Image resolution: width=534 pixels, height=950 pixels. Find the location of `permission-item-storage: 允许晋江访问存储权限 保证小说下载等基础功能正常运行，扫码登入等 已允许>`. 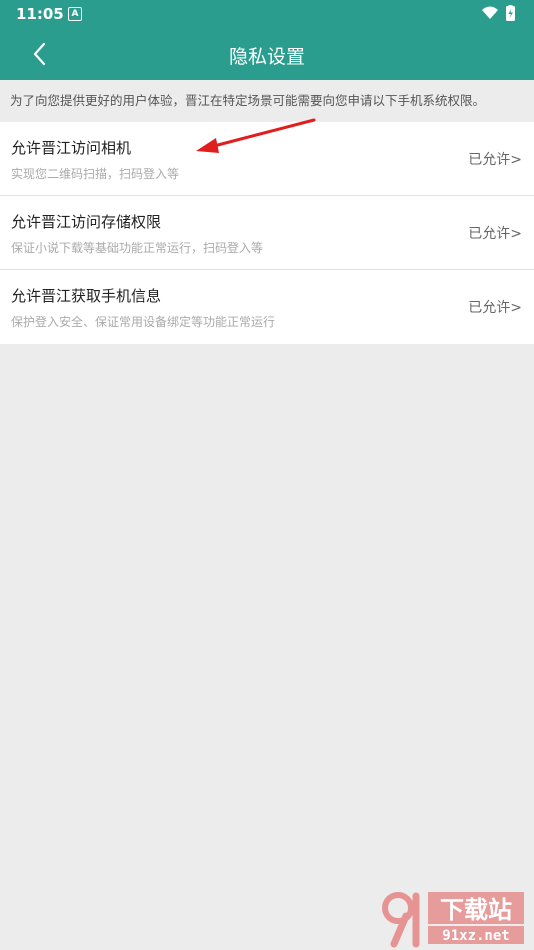

permission-item-storage: 允许晋江访问存储权限 保证小说下载等基础功能正常运行，扫码登入等 已允许> is located at coordinates (267, 233).